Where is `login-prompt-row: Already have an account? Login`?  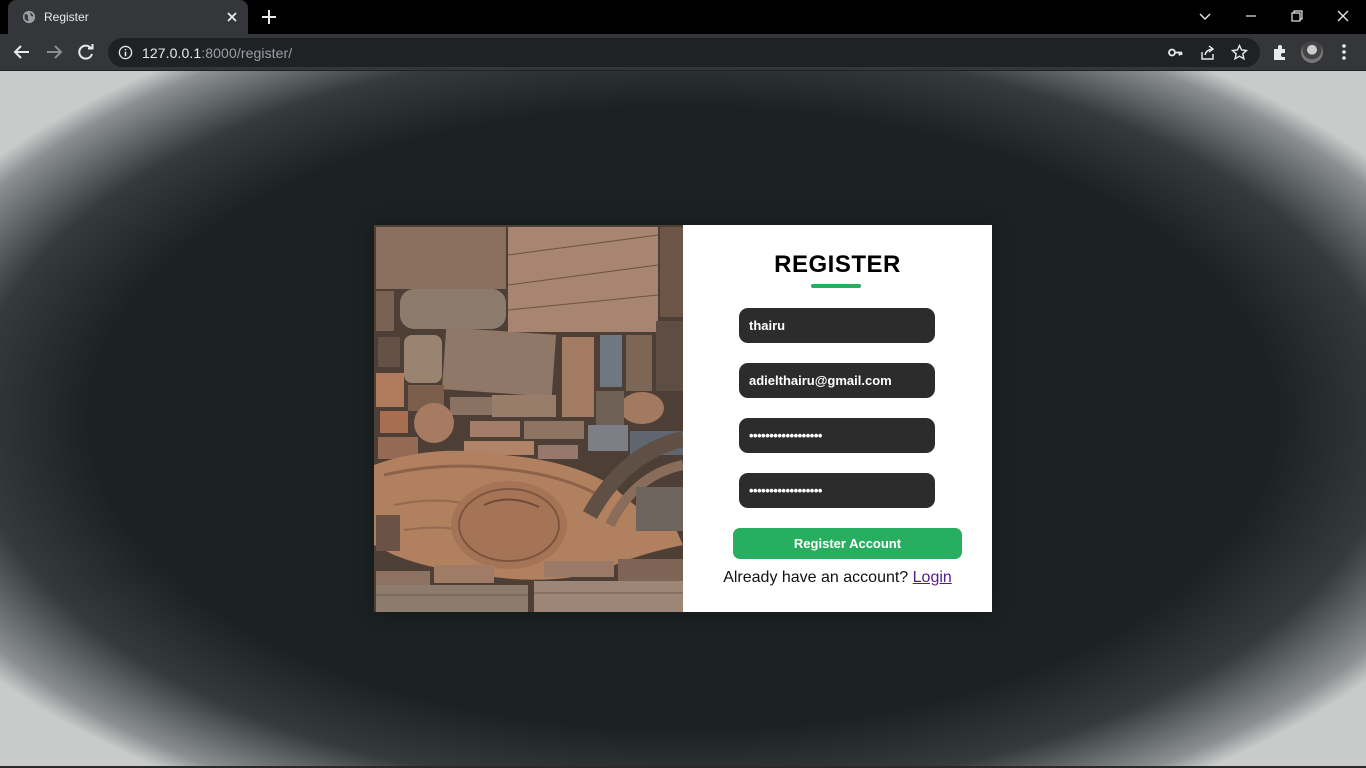 login-prompt-row: Already have an account? Login is located at coordinates (837, 578).